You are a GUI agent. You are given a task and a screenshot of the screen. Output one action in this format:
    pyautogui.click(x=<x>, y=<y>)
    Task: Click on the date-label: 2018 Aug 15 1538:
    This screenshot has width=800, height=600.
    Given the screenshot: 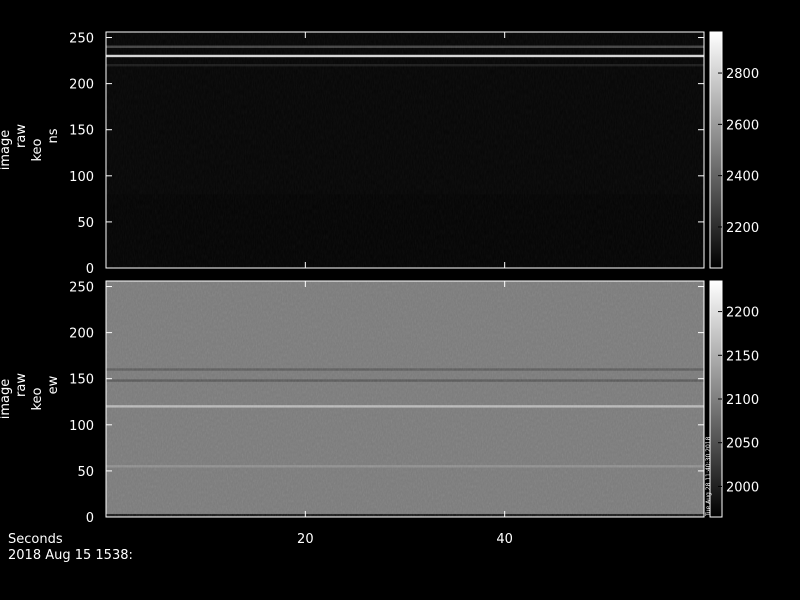 What is the action you would take?
    pyautogui.click(x=70, y=555)
    